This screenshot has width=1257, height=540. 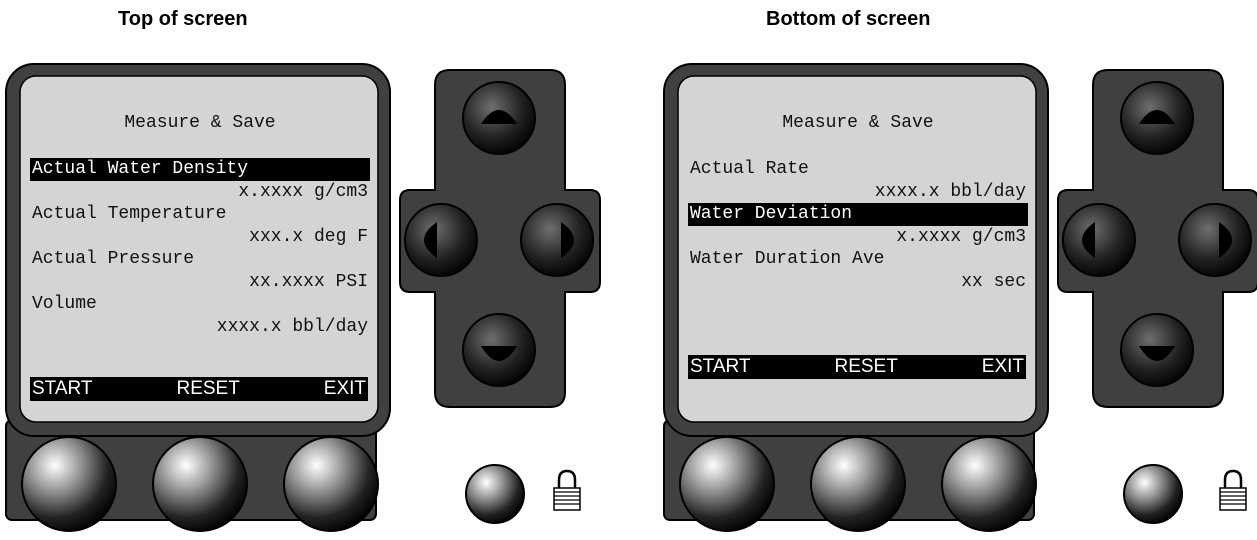 I want to click on menu-item-actual-pressure: Actual Pressure xx.xxxx PSI, so click(x=200, y=270).